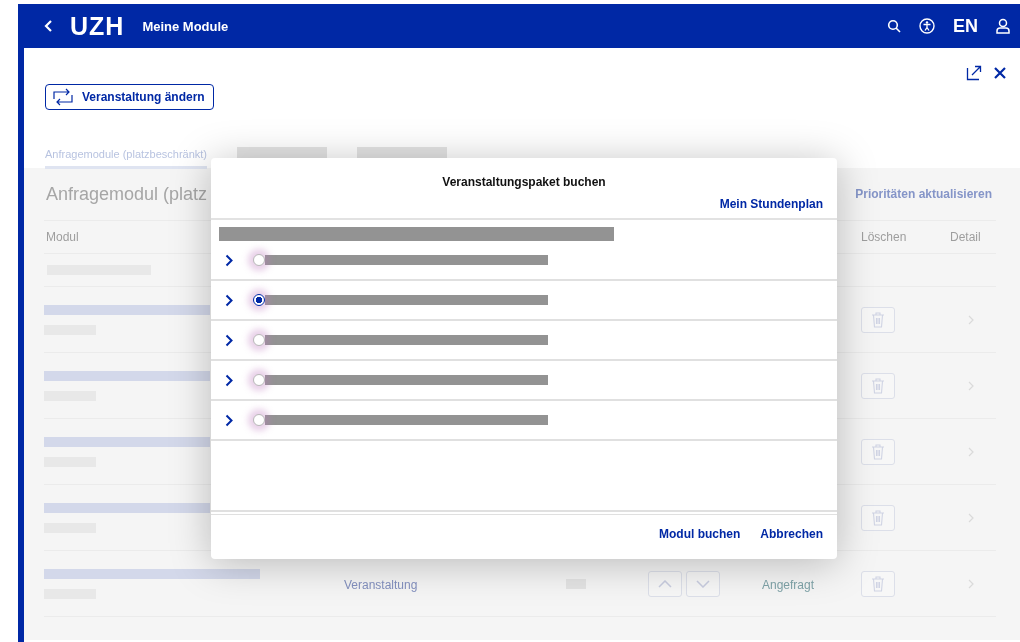 The height and width of the screenshot is (642, 1020). I want to click on page-title: Meine Module, so click(185, 26).